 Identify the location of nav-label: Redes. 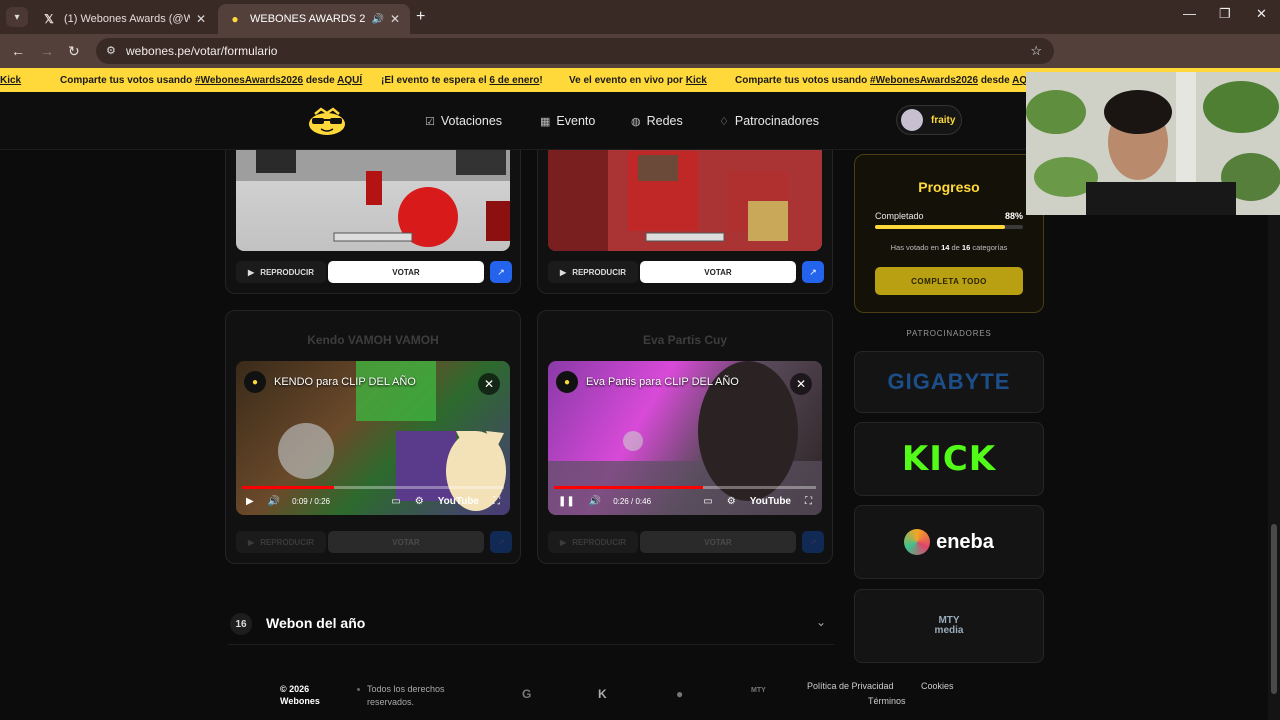
(664, 121).